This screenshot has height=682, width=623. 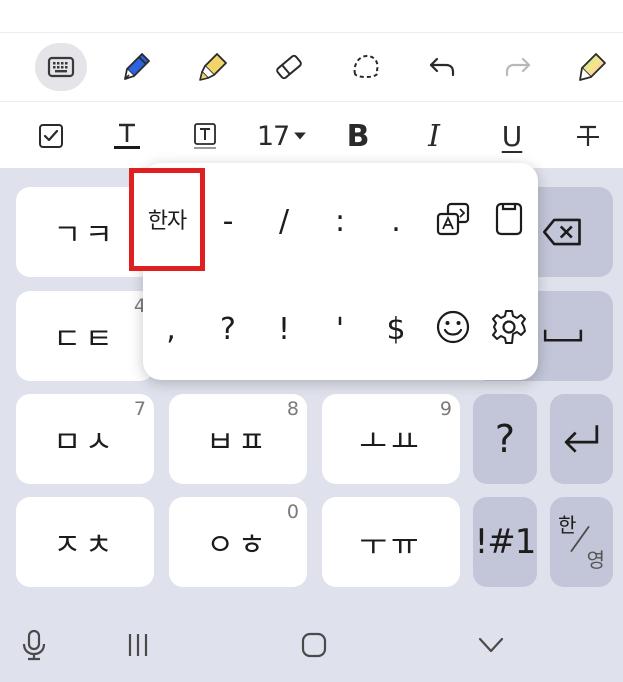 I want to click on redo-button, so click(x=518, y=67).